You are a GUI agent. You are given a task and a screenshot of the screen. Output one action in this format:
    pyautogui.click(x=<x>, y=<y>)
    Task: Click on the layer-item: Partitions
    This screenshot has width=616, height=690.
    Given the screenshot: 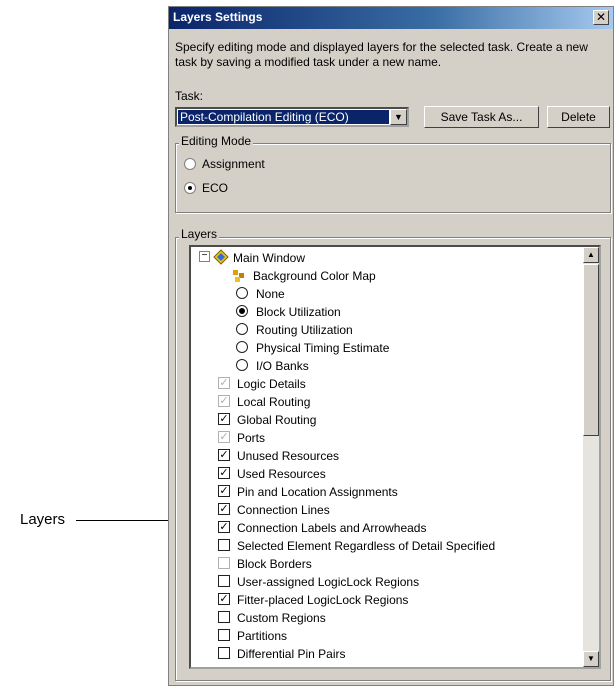 What is the action you would take?
    pyautogui.click(x=386, y=636)
    